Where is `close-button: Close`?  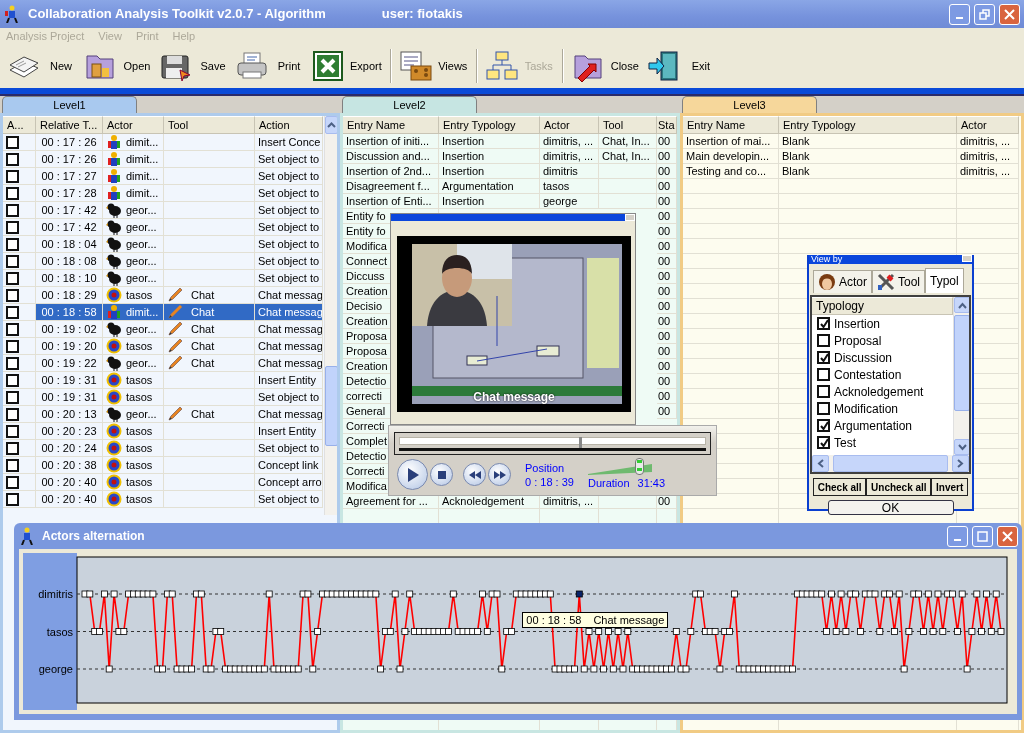 close-button: Close is located at coordinates (605, 66).